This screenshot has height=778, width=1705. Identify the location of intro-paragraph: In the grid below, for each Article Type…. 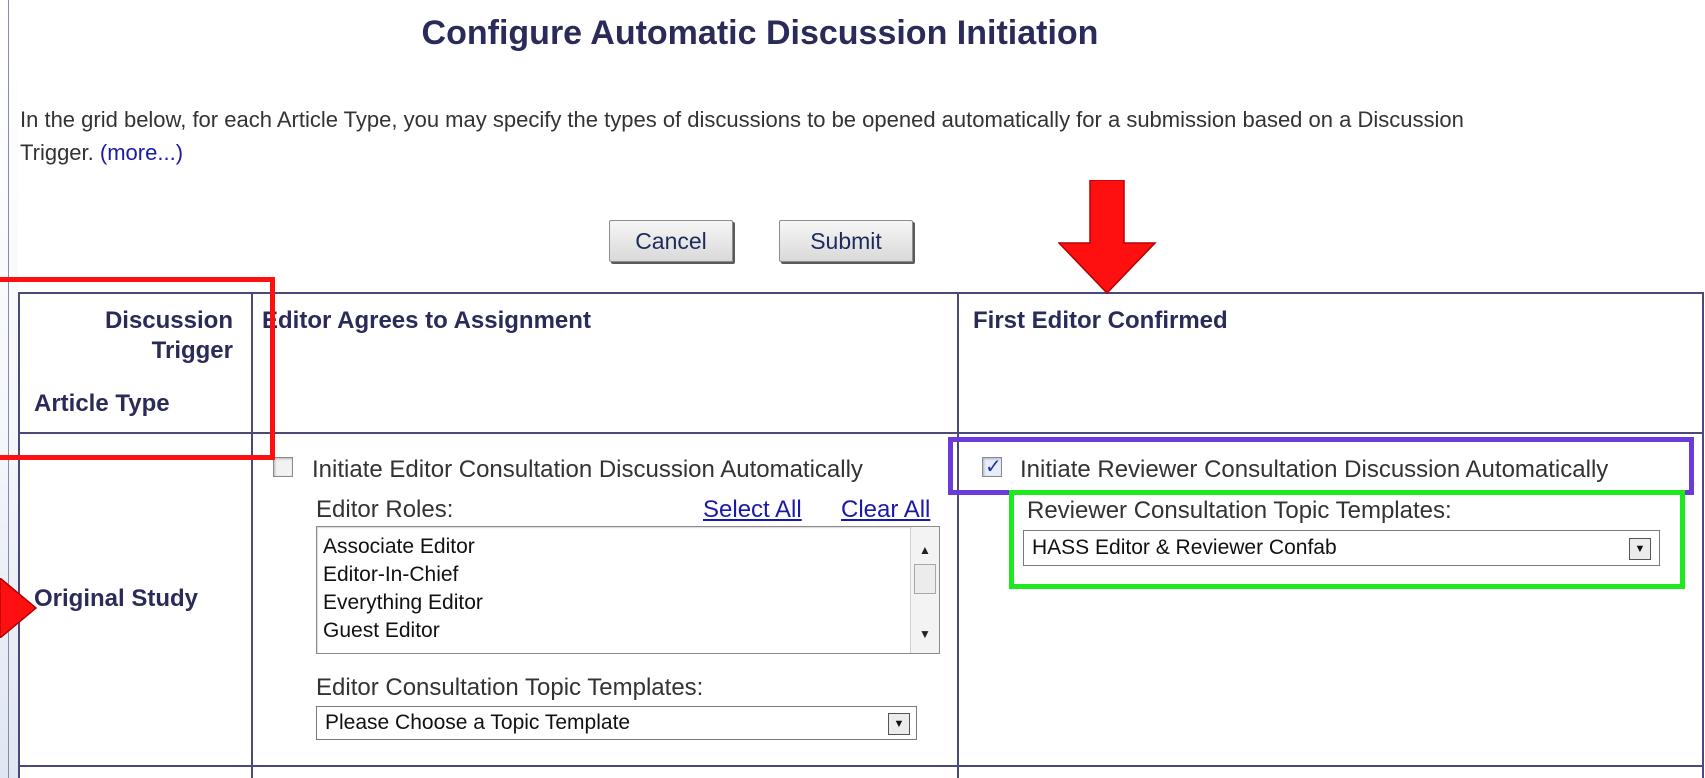
(770, 136).